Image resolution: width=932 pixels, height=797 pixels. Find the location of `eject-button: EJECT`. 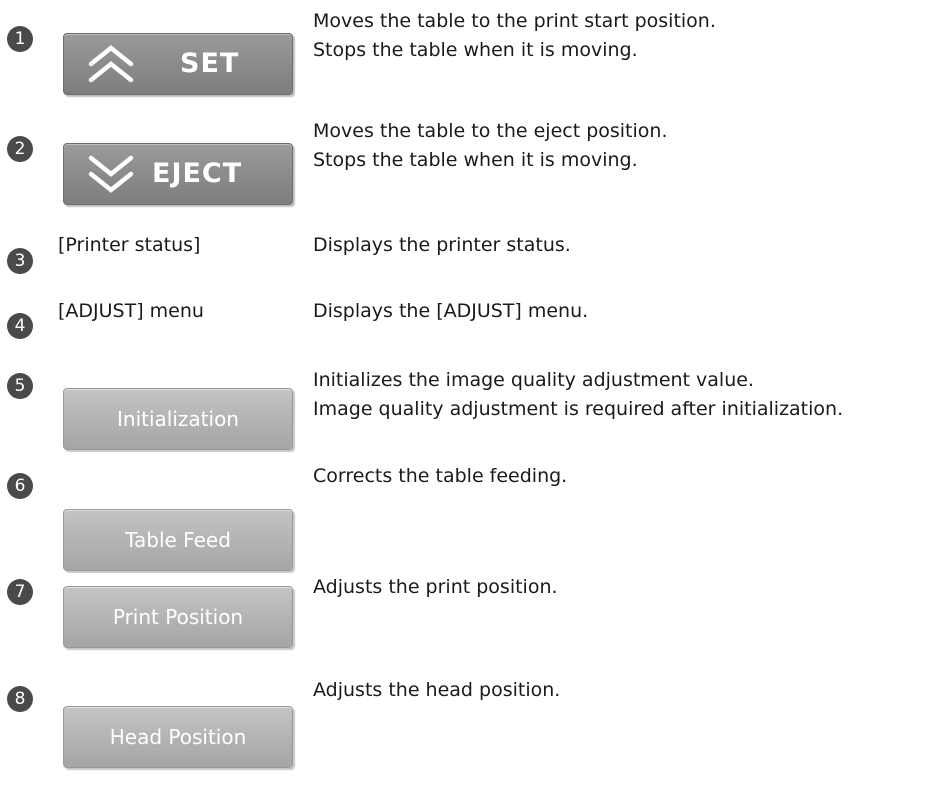

eject-button: EJECT is located at coordinates (178, 174).